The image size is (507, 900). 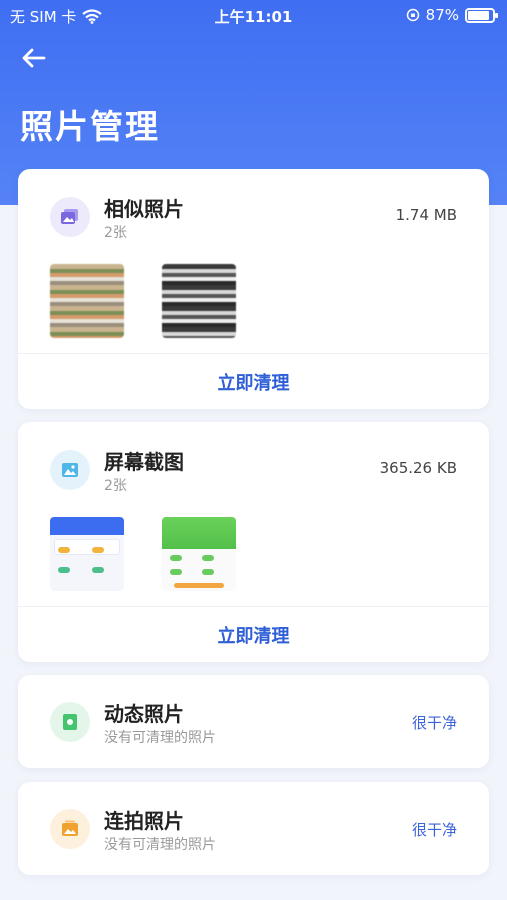 I want to click on card-size: 365.26 KB, so click(x=418, y=468).